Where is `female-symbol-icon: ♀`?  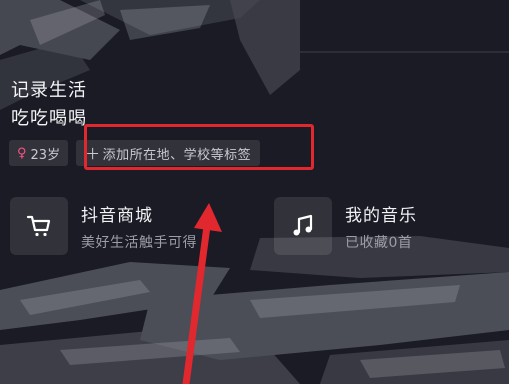 female-symbol-icon: ♀ is located at coordinates (22, 153).